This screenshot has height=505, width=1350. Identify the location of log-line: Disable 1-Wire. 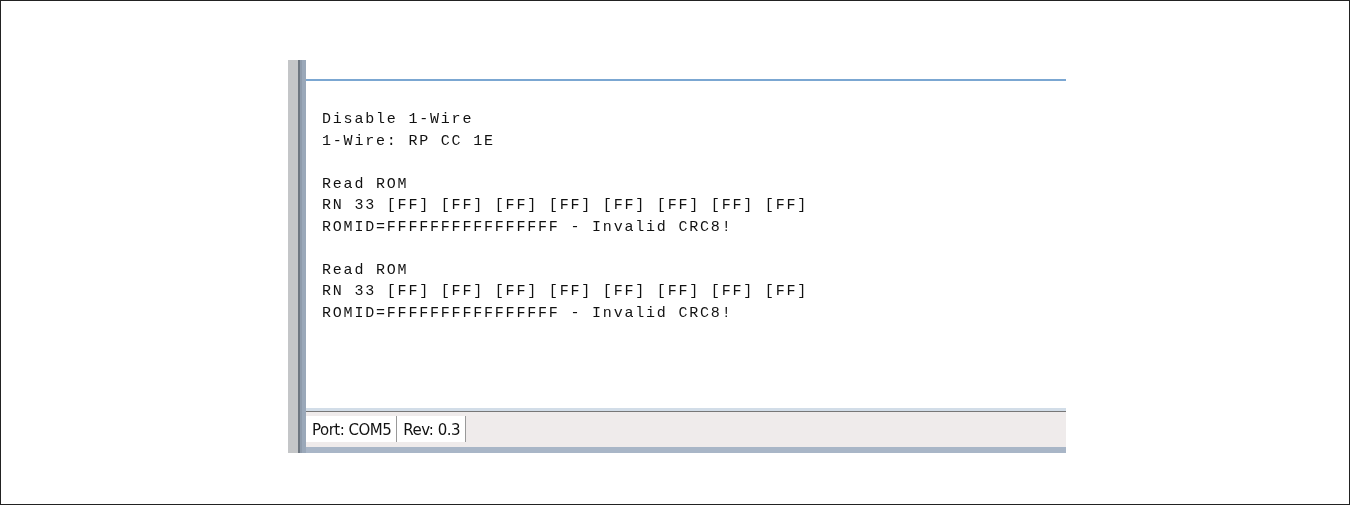
(398, 120).